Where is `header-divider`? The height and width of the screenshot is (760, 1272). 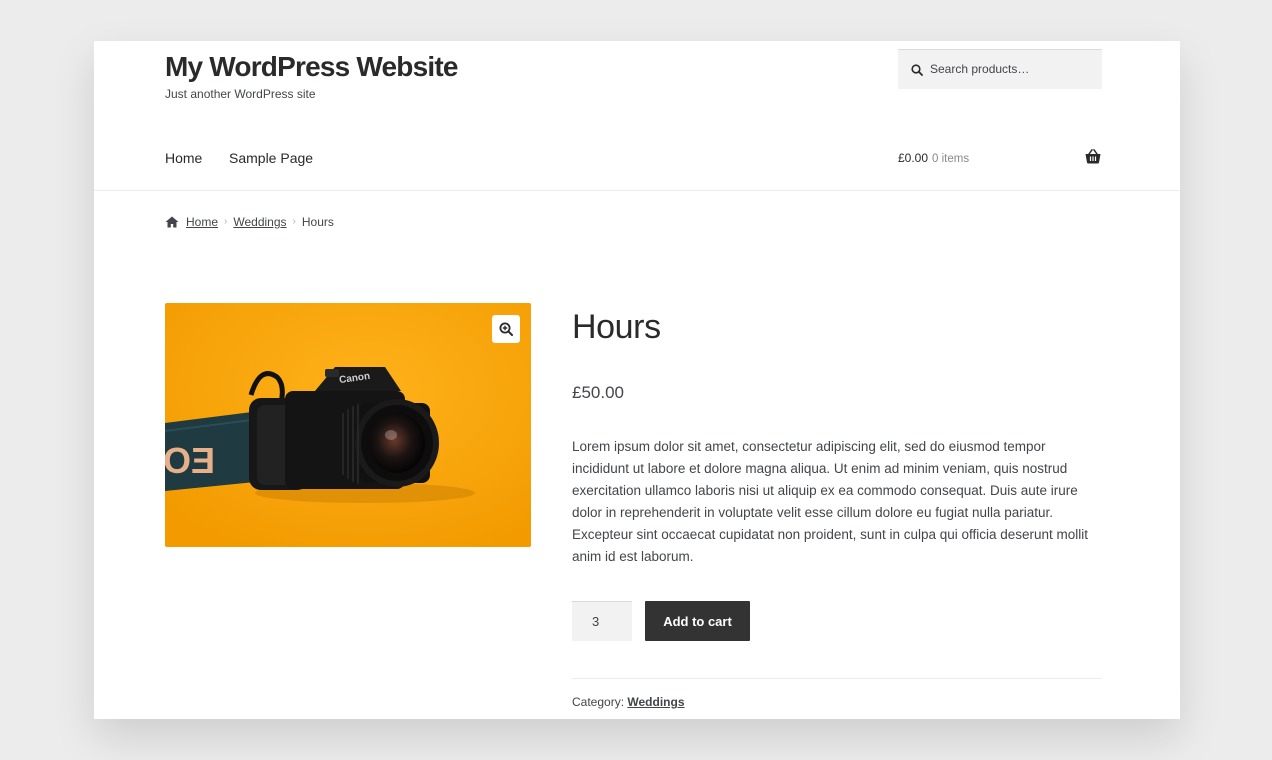 header-divider is located at coordinates (637, 190).